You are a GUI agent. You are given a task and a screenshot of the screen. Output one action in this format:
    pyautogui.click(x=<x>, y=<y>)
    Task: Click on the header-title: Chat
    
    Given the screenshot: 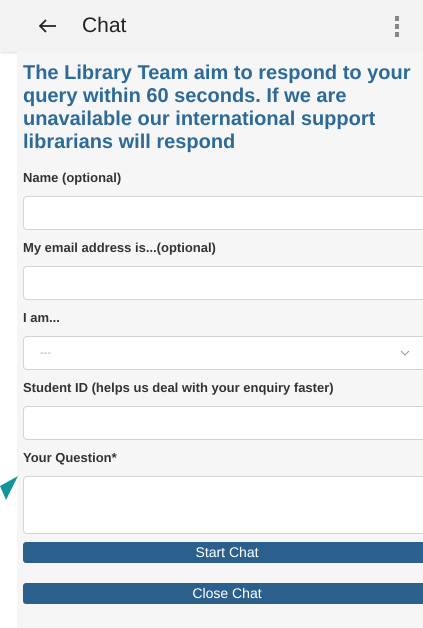 What is the action you would take?
    pyautogui.click(x=104, y=26)
    